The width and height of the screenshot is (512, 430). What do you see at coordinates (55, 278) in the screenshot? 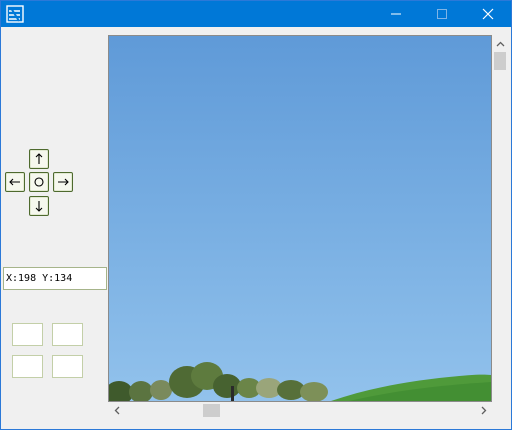
I see `coordinates-field: X:198 Y:134` at bounding box center [55, 278].